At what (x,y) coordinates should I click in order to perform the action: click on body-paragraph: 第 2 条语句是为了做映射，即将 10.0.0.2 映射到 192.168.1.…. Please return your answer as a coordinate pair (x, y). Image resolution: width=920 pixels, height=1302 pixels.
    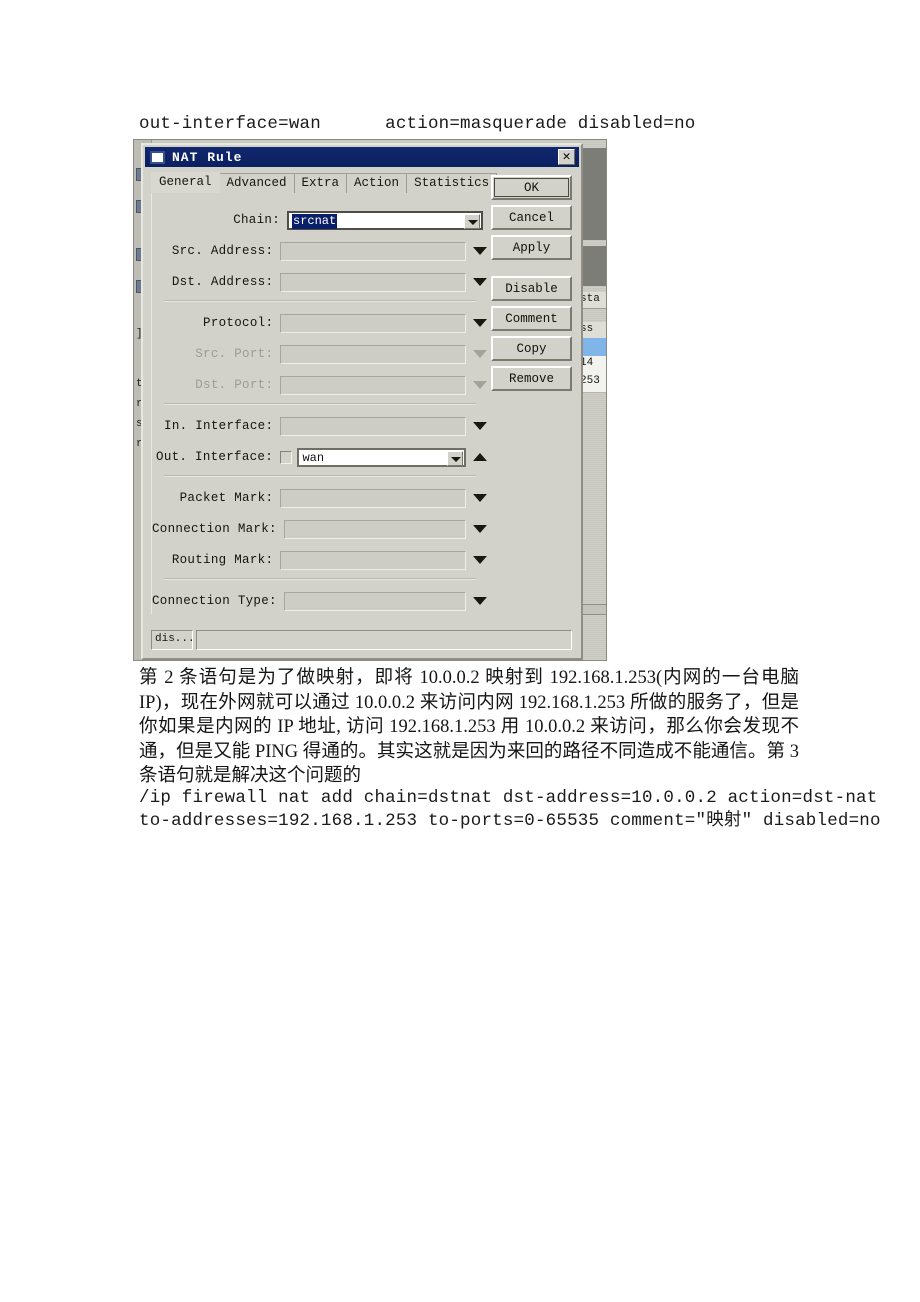
    Looking at the image, I should click on (469, 727).